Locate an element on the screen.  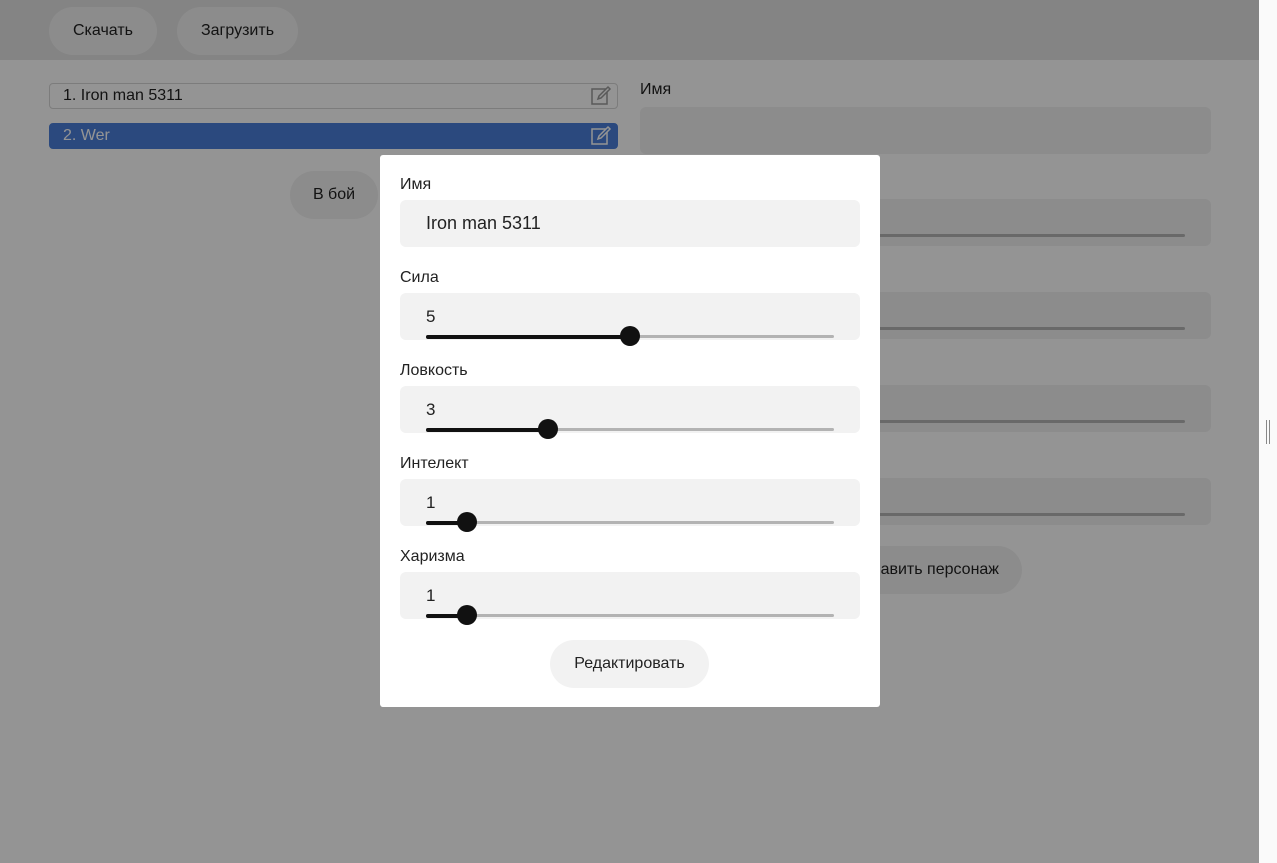
edit-submit-button: Редактировать is located at coordinates (629, 664).